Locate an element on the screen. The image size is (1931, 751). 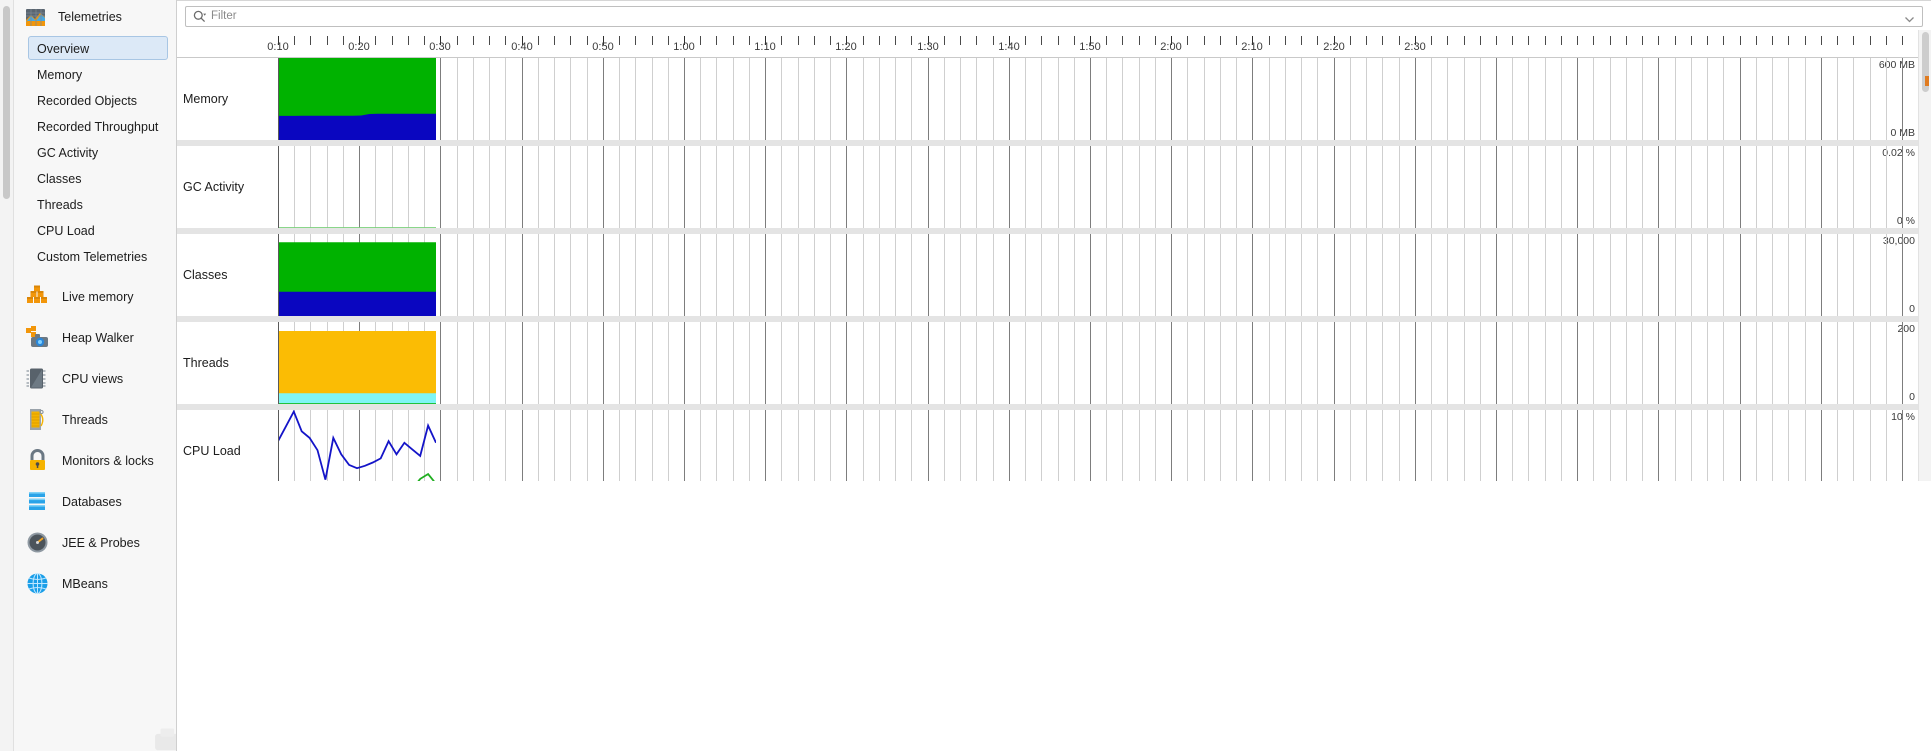
sidebar-item-cpu-views: CPU views is located at coordinates (95, 378).